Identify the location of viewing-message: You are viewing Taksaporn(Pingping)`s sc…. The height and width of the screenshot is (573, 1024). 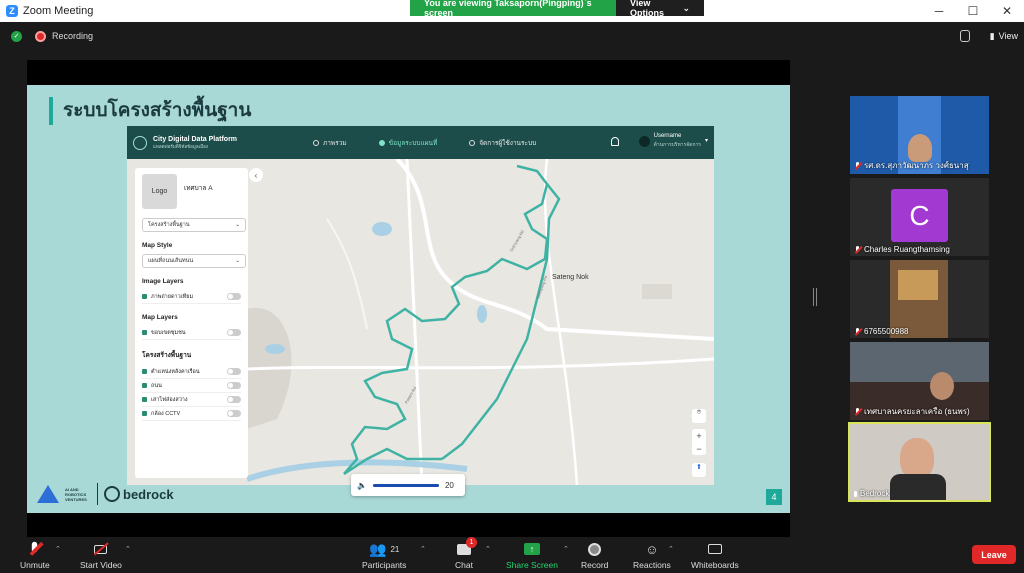
(513, 9).